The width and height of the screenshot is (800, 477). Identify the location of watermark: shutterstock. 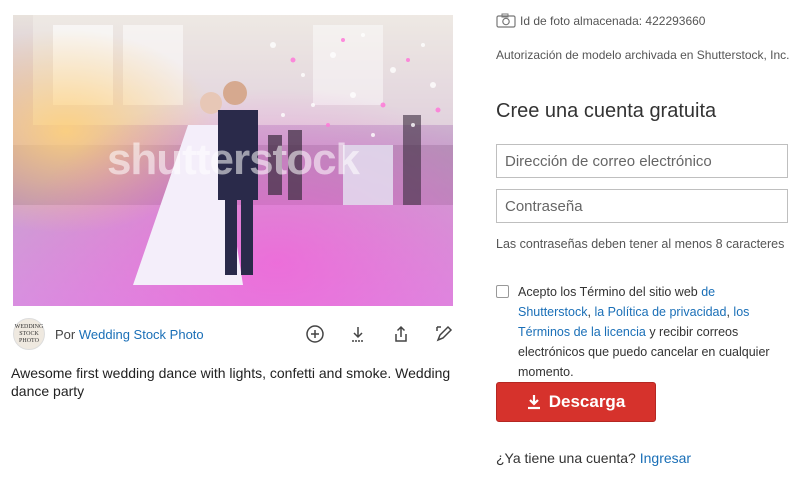
(233, 159).